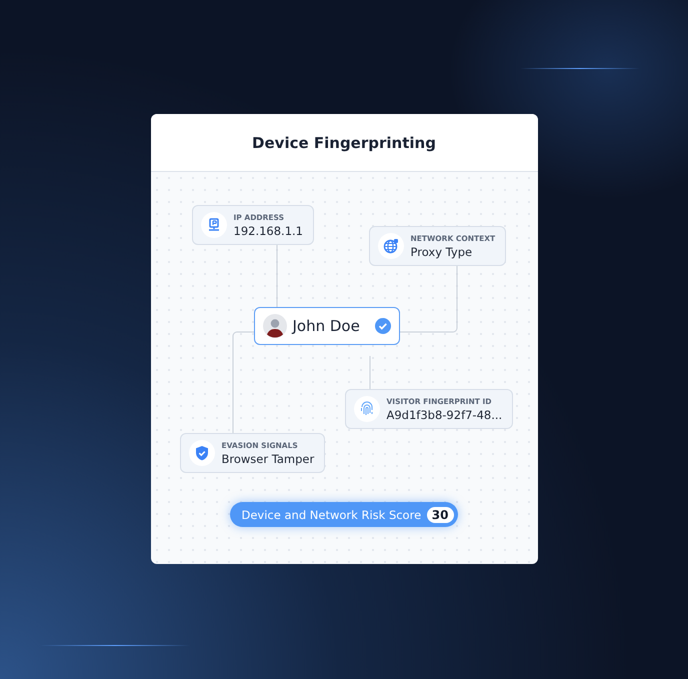  I want to click on risk-score-label: Device and Network Risk Score, so click(332, 515).